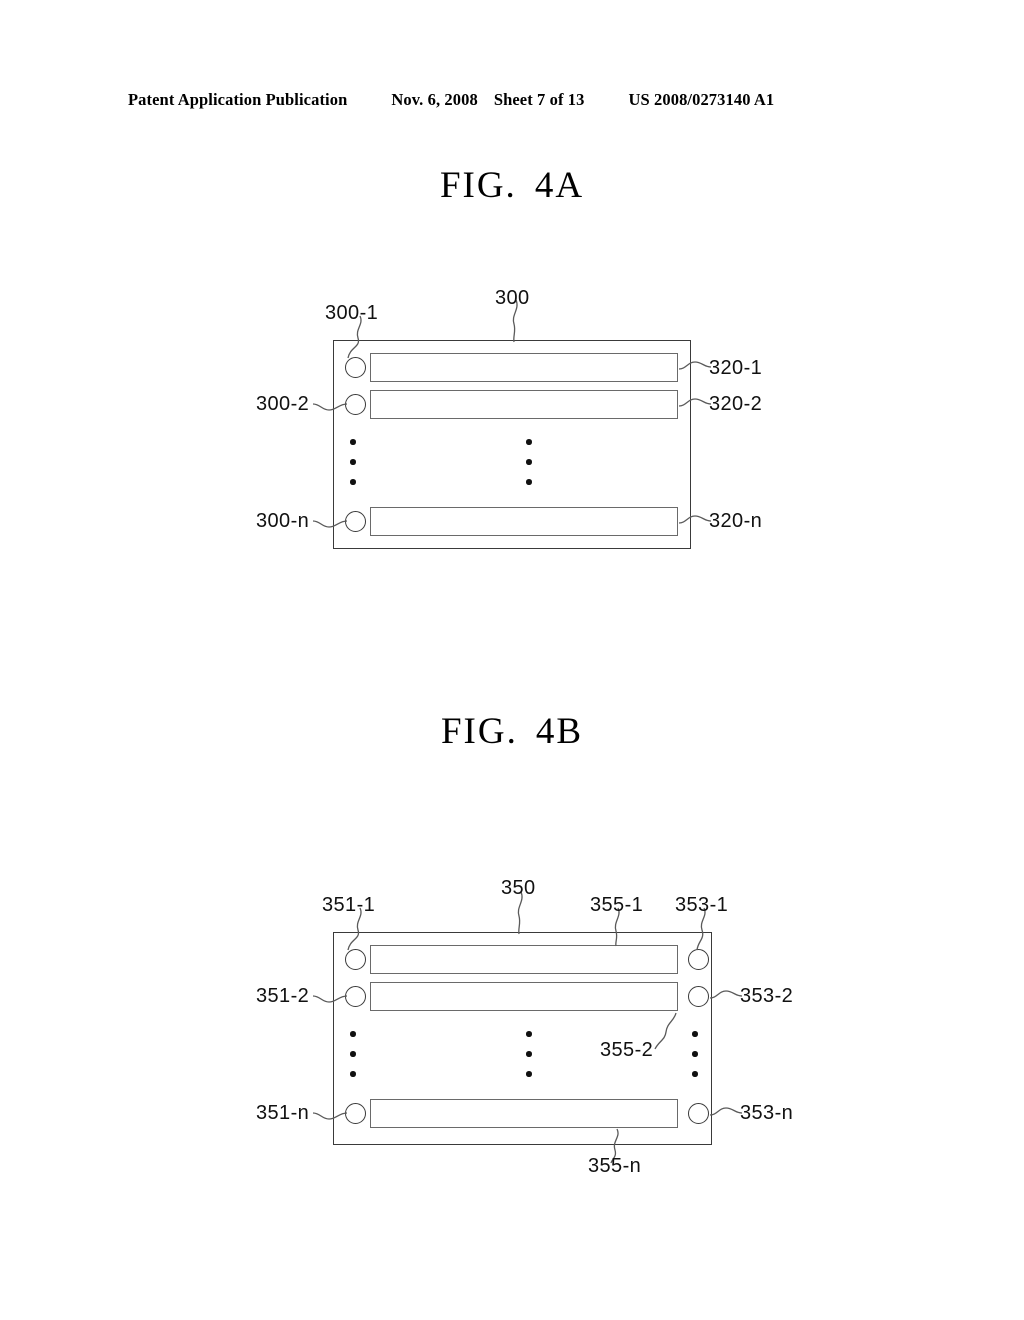 This screenshot has height=1320, width=1024. I want to click on label-300-2: 300-2, so click(283, 404).